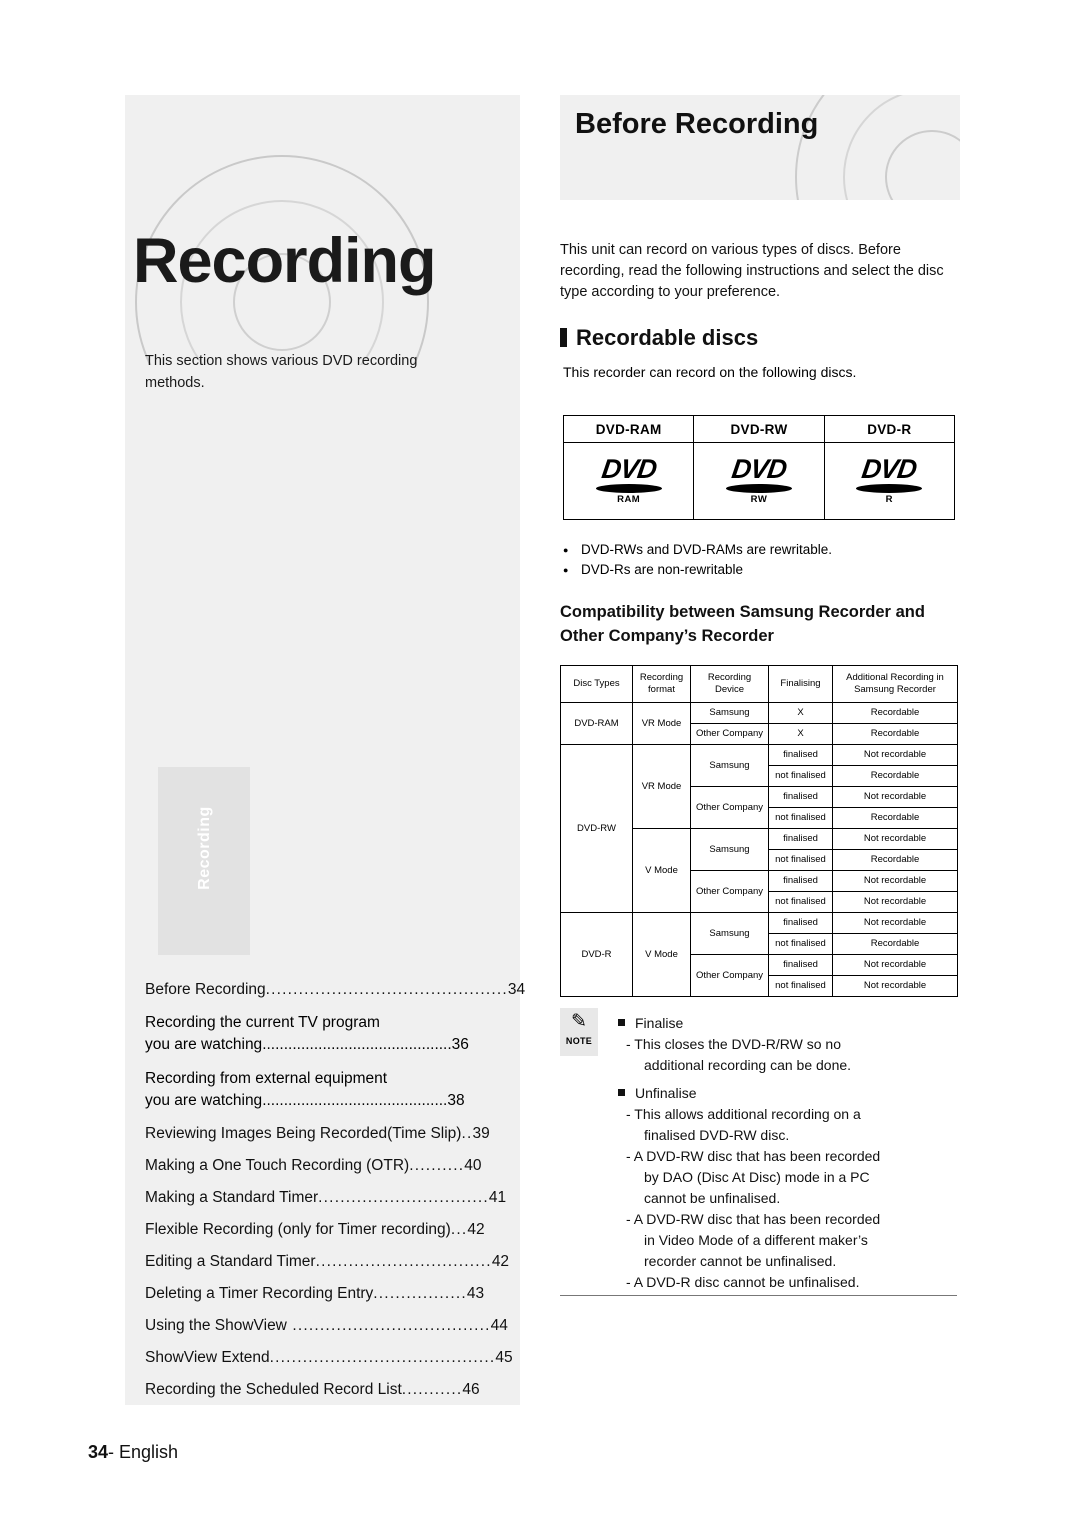  I want to click on toc-dots: .., so click(467, 1133).